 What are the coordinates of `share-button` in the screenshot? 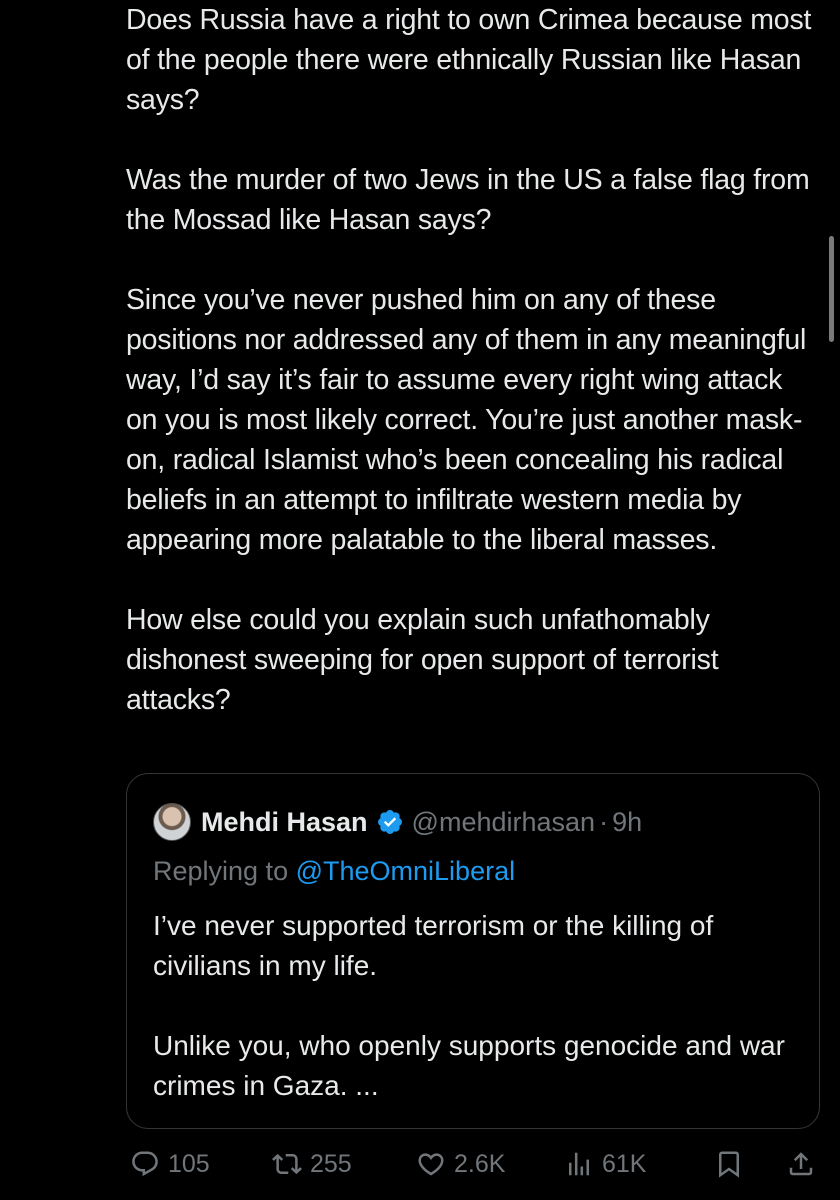 It's located at (801, 1164).